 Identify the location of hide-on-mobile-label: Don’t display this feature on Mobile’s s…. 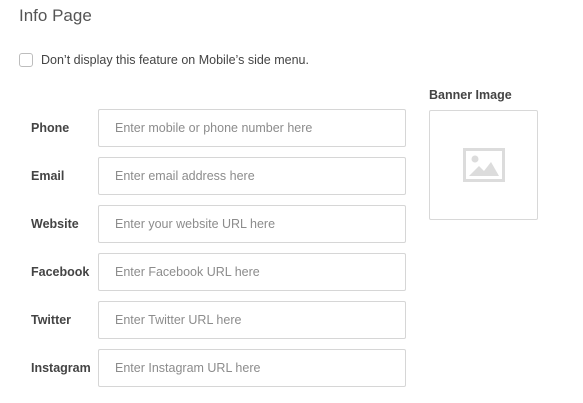
(175, 60).